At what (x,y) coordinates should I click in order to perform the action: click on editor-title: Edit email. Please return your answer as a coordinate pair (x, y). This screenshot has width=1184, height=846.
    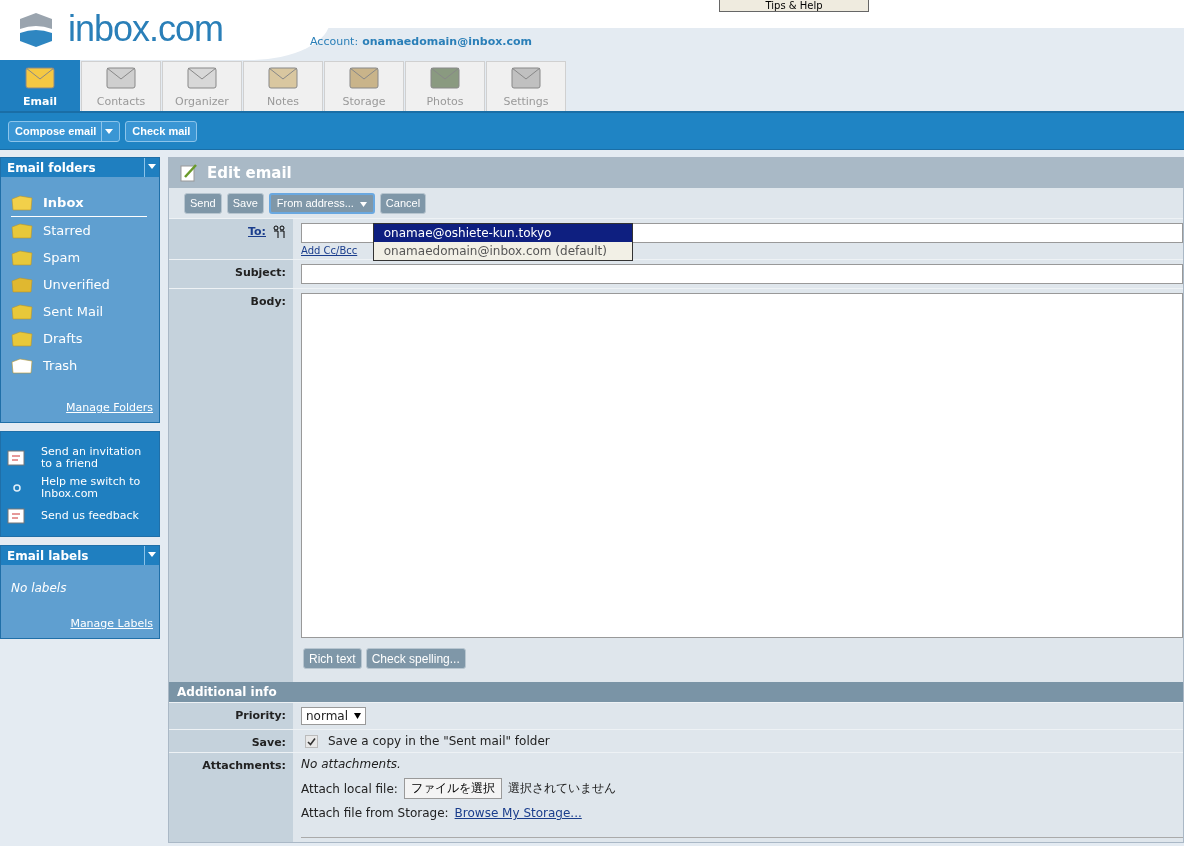
    Looking at the image, I should click on (249, 173).